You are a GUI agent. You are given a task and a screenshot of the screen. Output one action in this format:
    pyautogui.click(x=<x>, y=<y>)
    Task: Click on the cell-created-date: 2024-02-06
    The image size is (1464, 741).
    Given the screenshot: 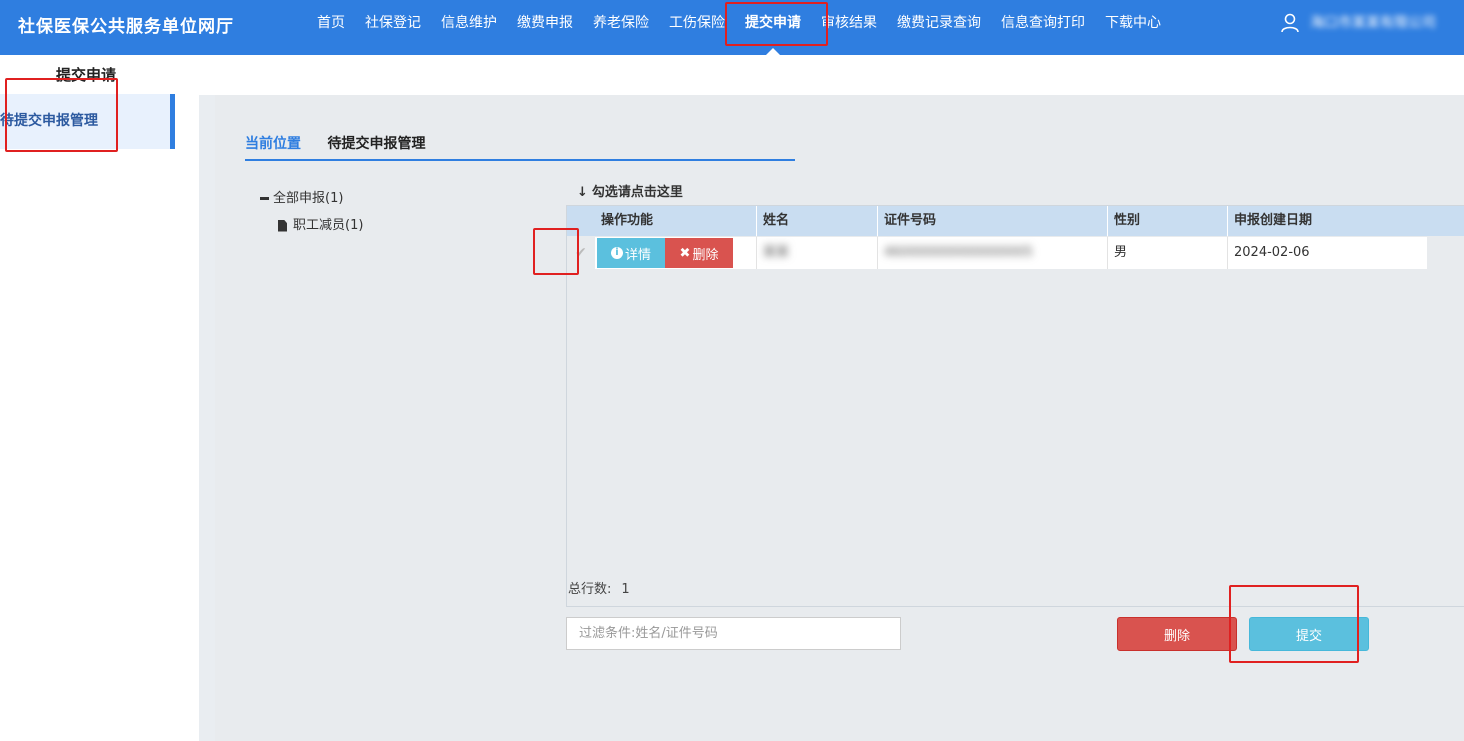 What is the action you would take?
    pyautogui.click(x=1327, y=253)
    